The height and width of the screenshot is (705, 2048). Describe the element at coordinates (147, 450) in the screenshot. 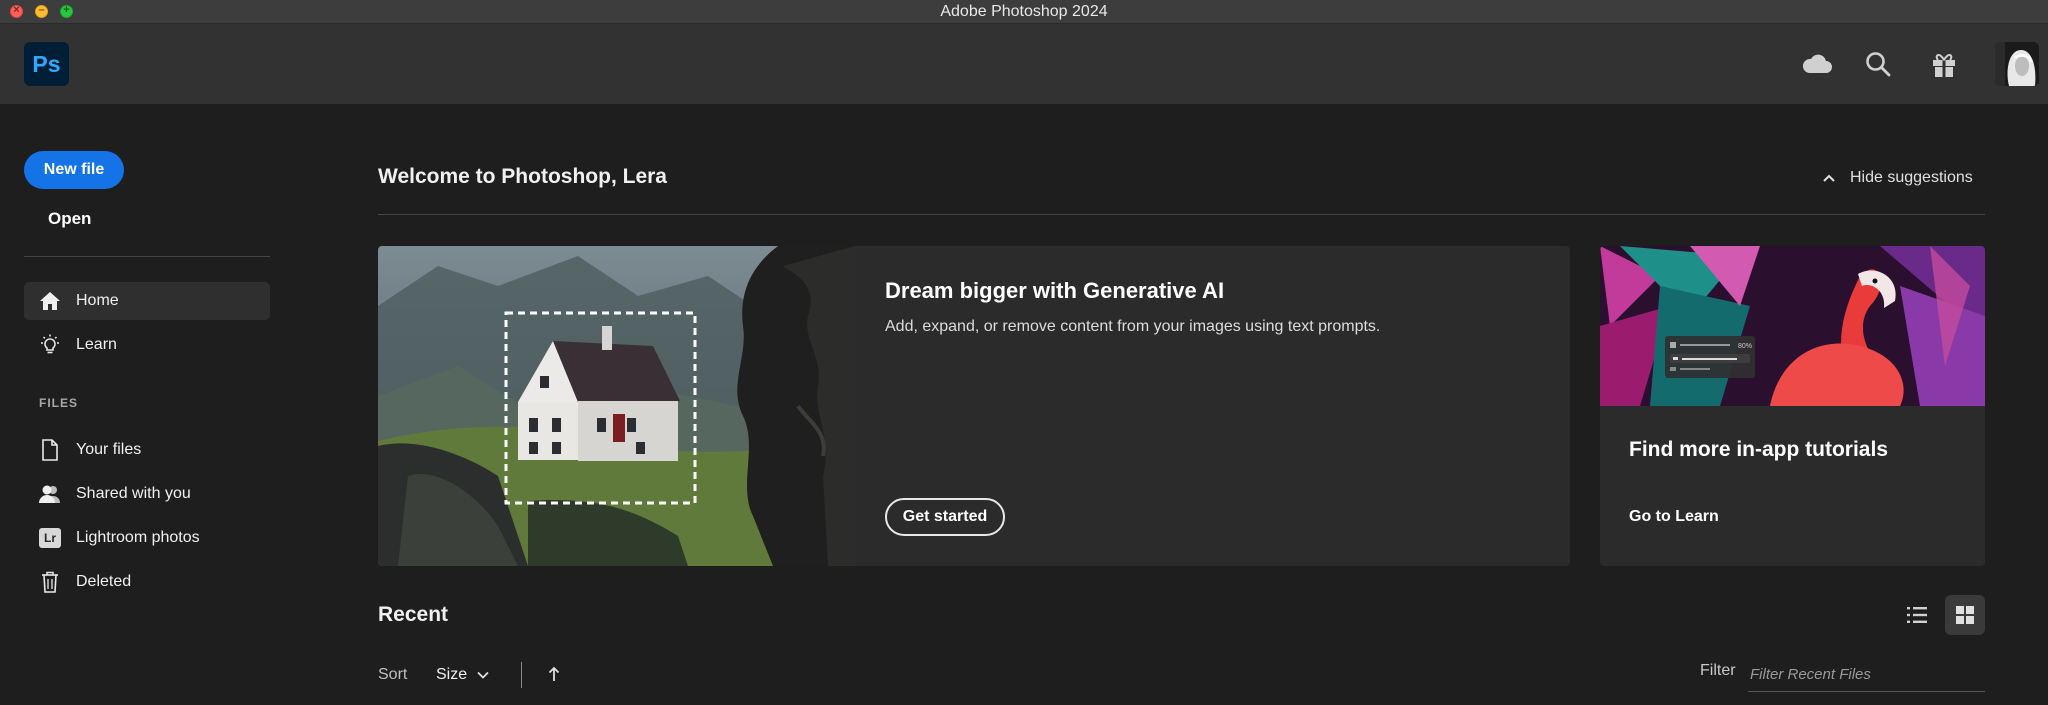

I see `sidebar-item-your-files: Your files` at that location.